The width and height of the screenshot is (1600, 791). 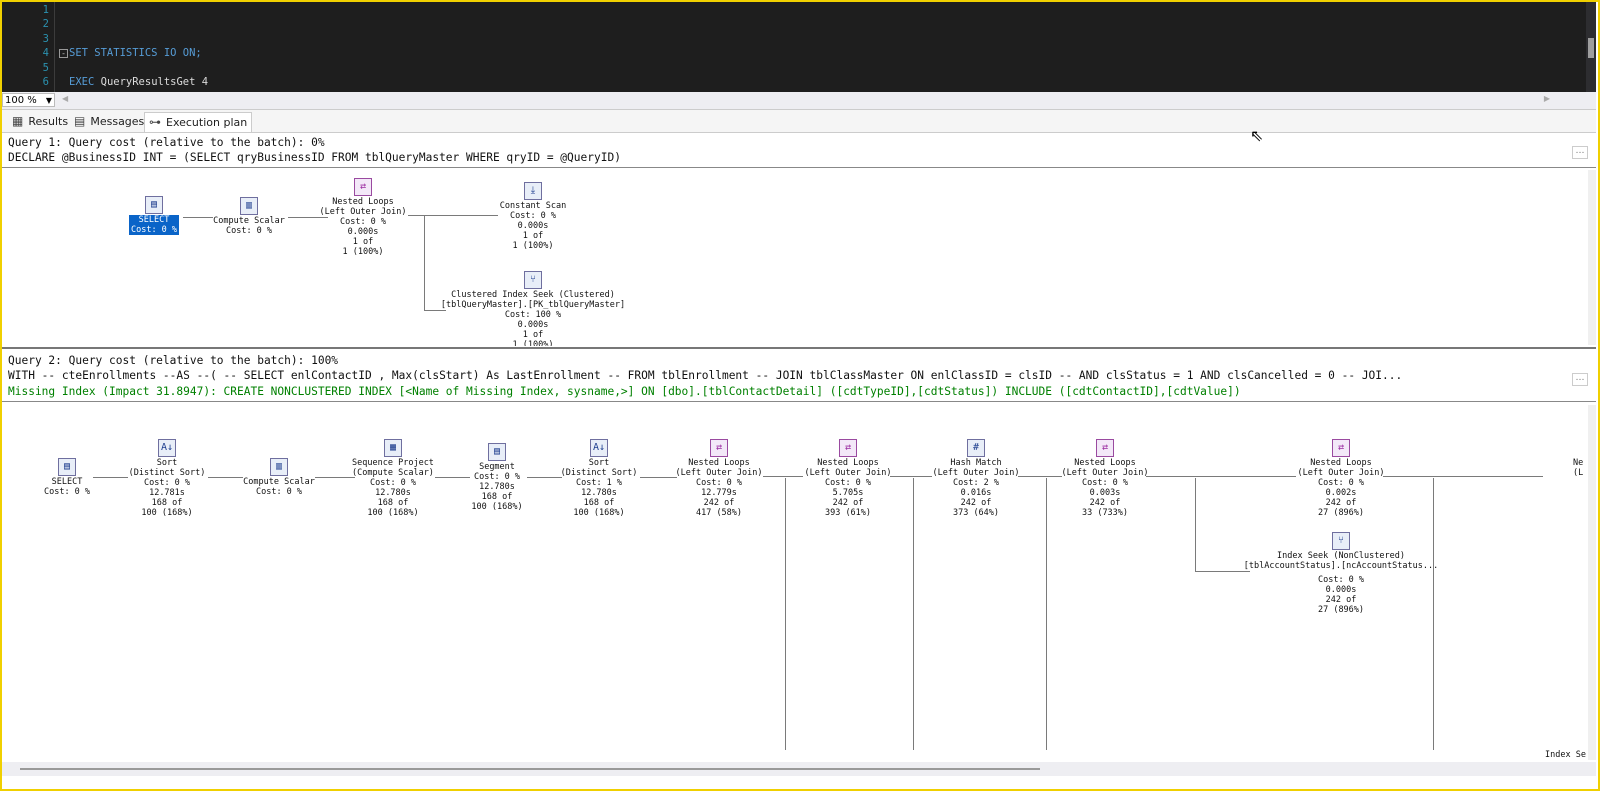 What do you see at coordinates (65, 98) in the screenshot?
I see `scroll-left-icon: ◀` at bounding box center [65, 98].